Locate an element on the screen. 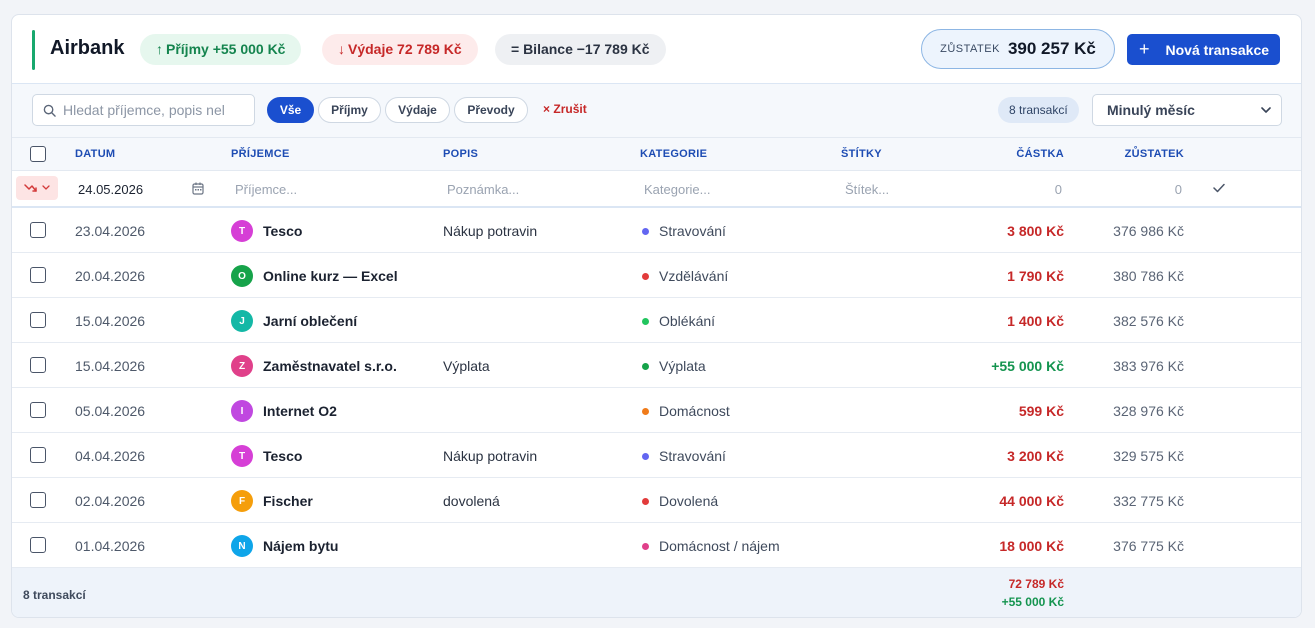 Image resolution: width=1315 pixels, height=628 pixels. row-balance: 329 575 Kč is located at coordinates (1148, 456).